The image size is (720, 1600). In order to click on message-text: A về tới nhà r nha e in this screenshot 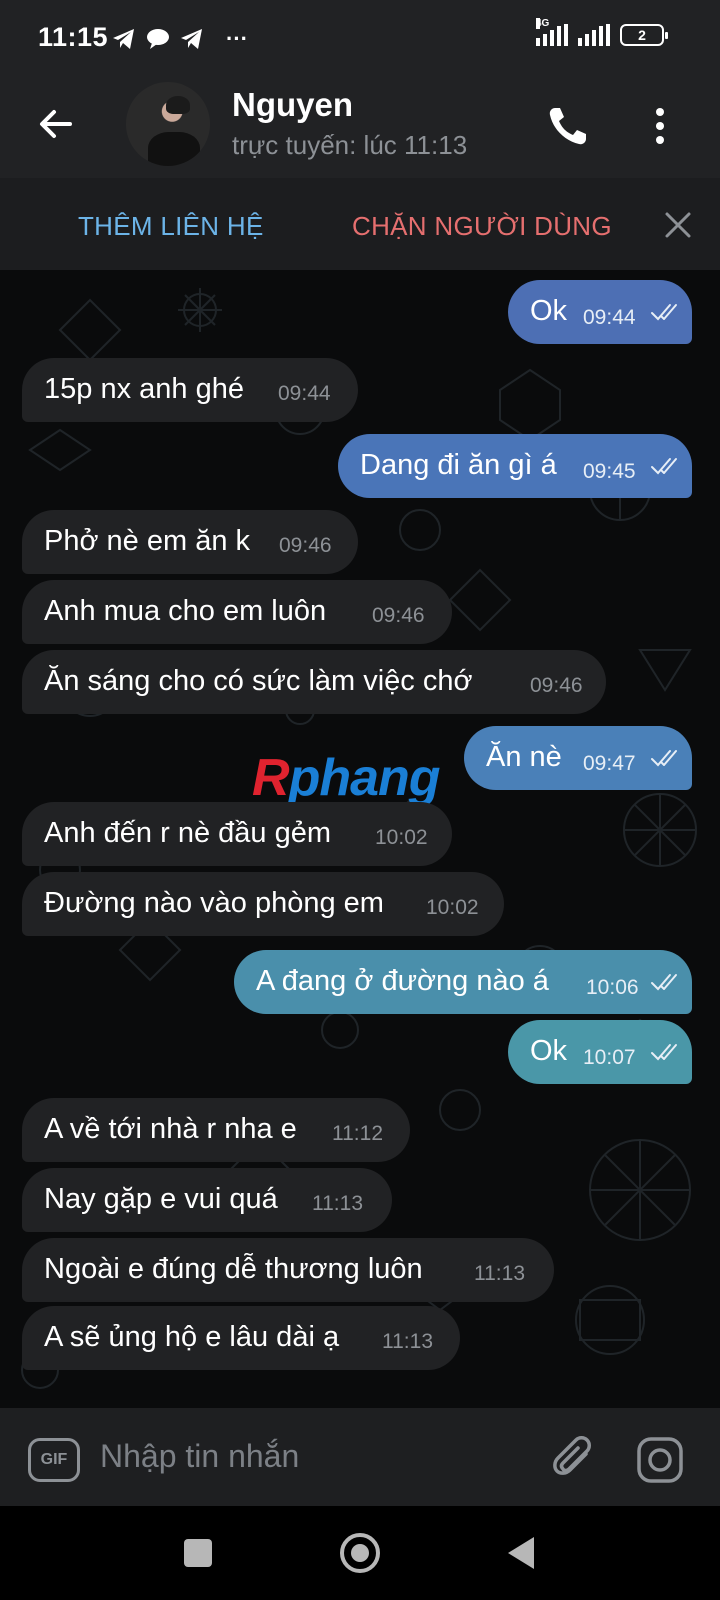, I will do `click(170, 1129)`.